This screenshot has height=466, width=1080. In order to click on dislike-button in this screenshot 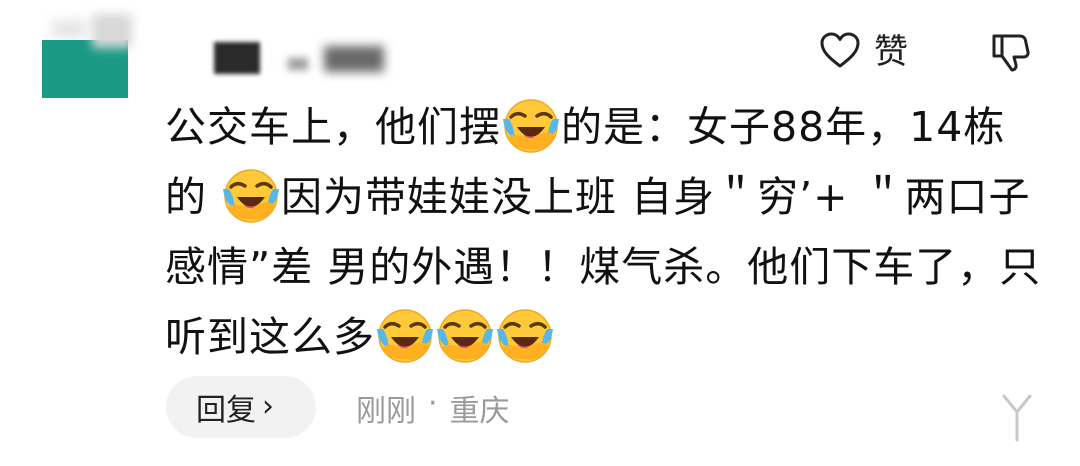, I will do `click(1010, 54)`.